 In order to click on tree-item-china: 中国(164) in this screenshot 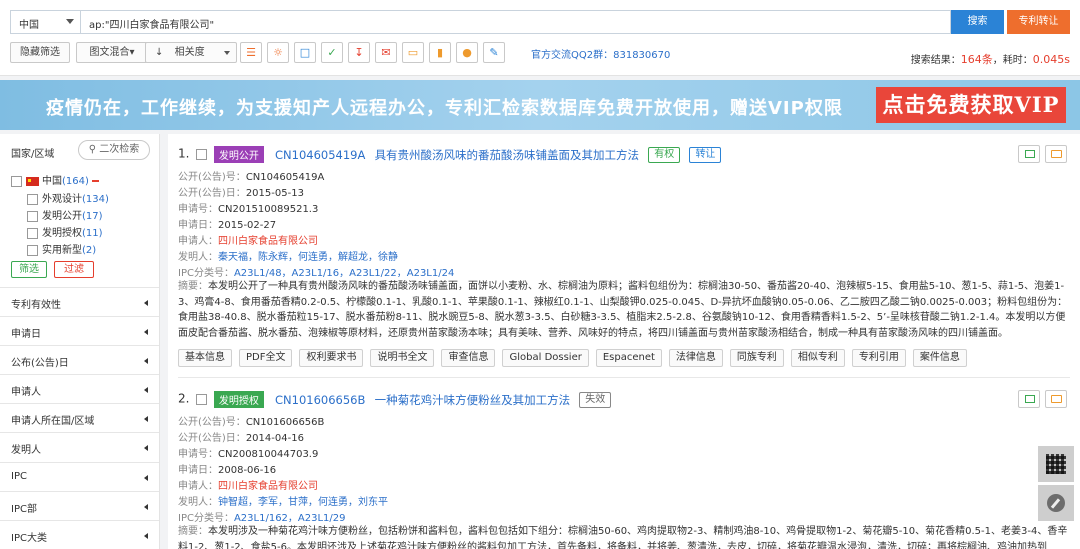, I will do `click(55, 180)`.